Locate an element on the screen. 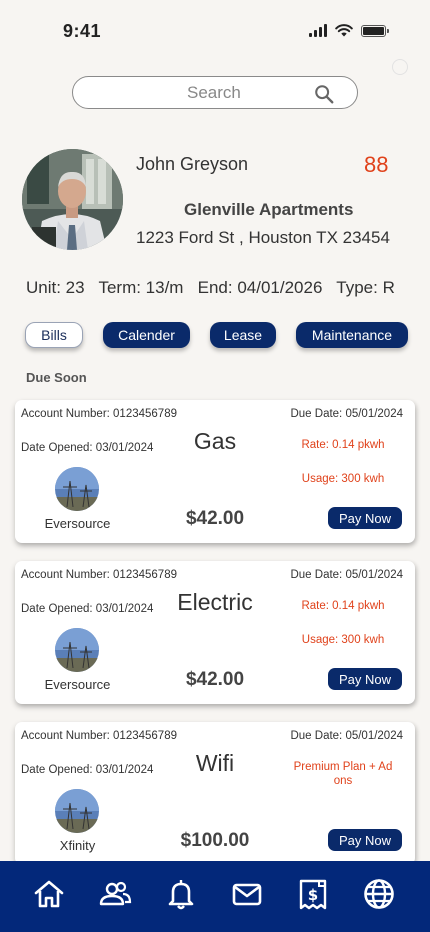 Image resolution: width=430 pixels, height=932 pixels. settings-dot-icon is located at coordinates (400, 67).